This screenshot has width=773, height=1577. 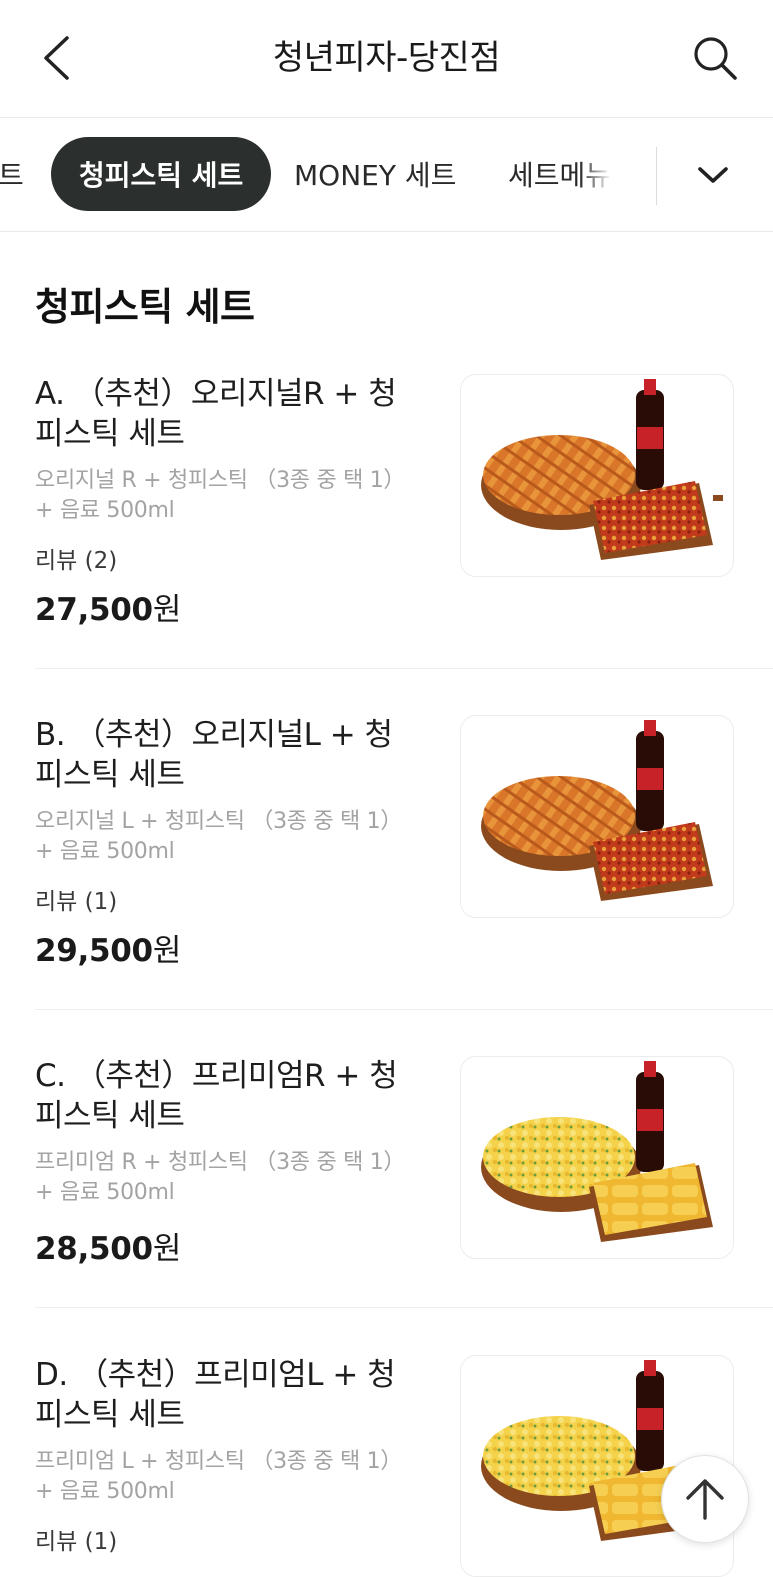 I want to click on store-title: 청년피자-당진점, so click(x=386, y=58).